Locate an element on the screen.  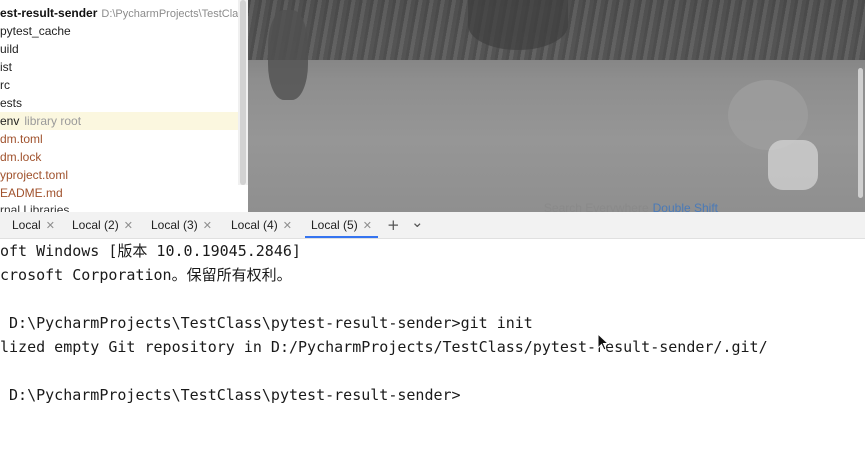
tree-item-label: EADME.md is located at coordinates (31, 193).